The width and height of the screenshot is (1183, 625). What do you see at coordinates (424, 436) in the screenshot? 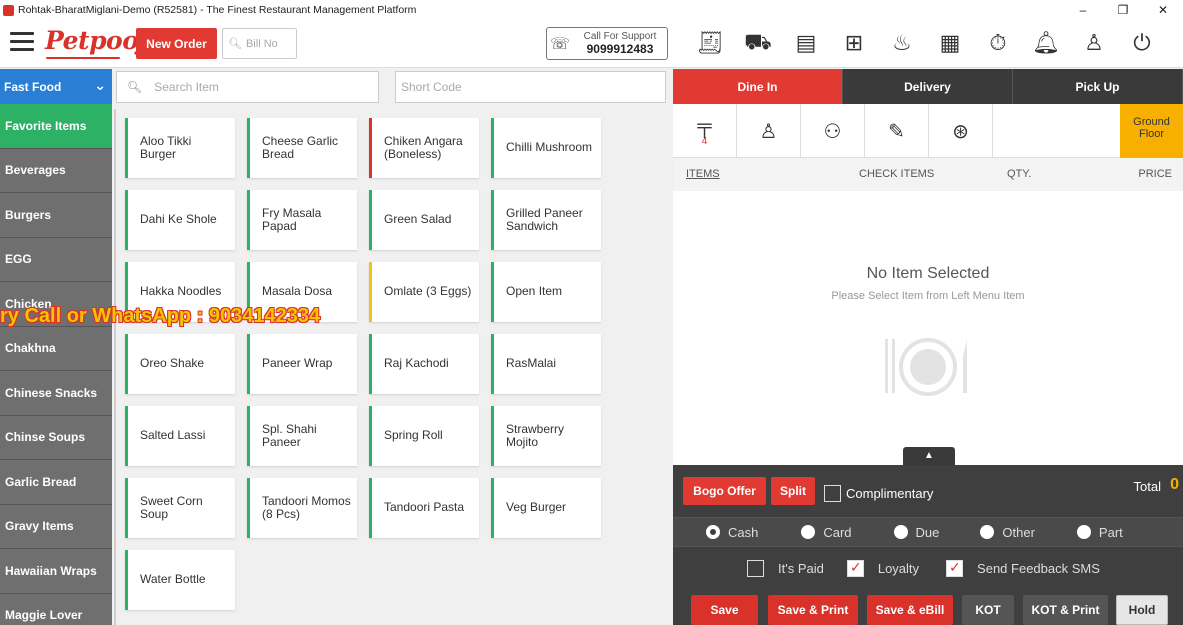
I see `menu-item-tile: Spring Roll` at bounding box center [424, 436].